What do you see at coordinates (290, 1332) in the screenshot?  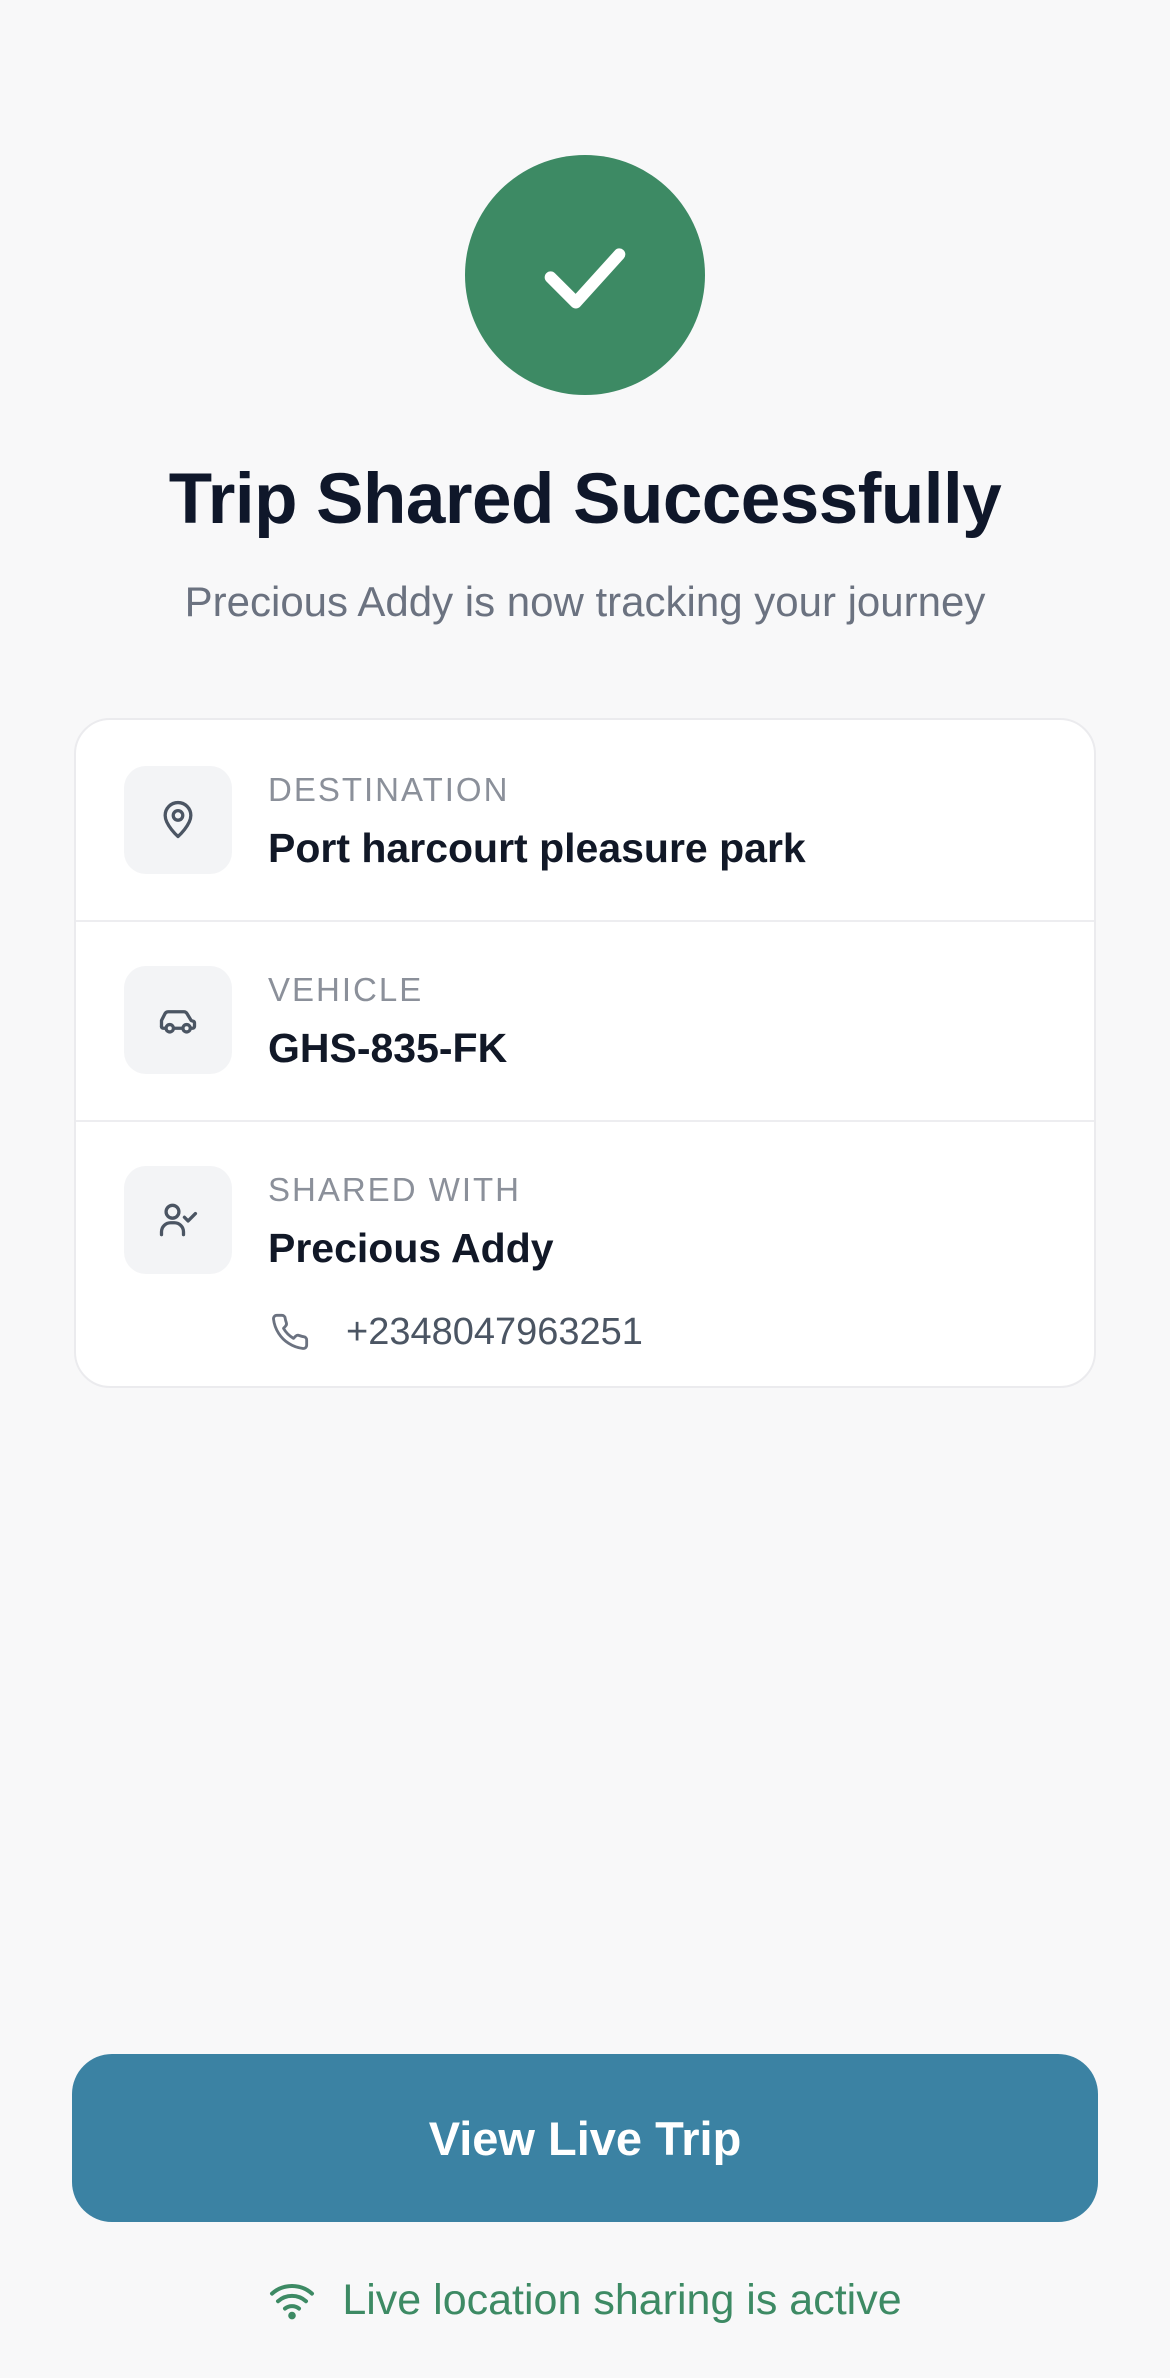 I see `phone-icon` at bounding box center [290, 1332].